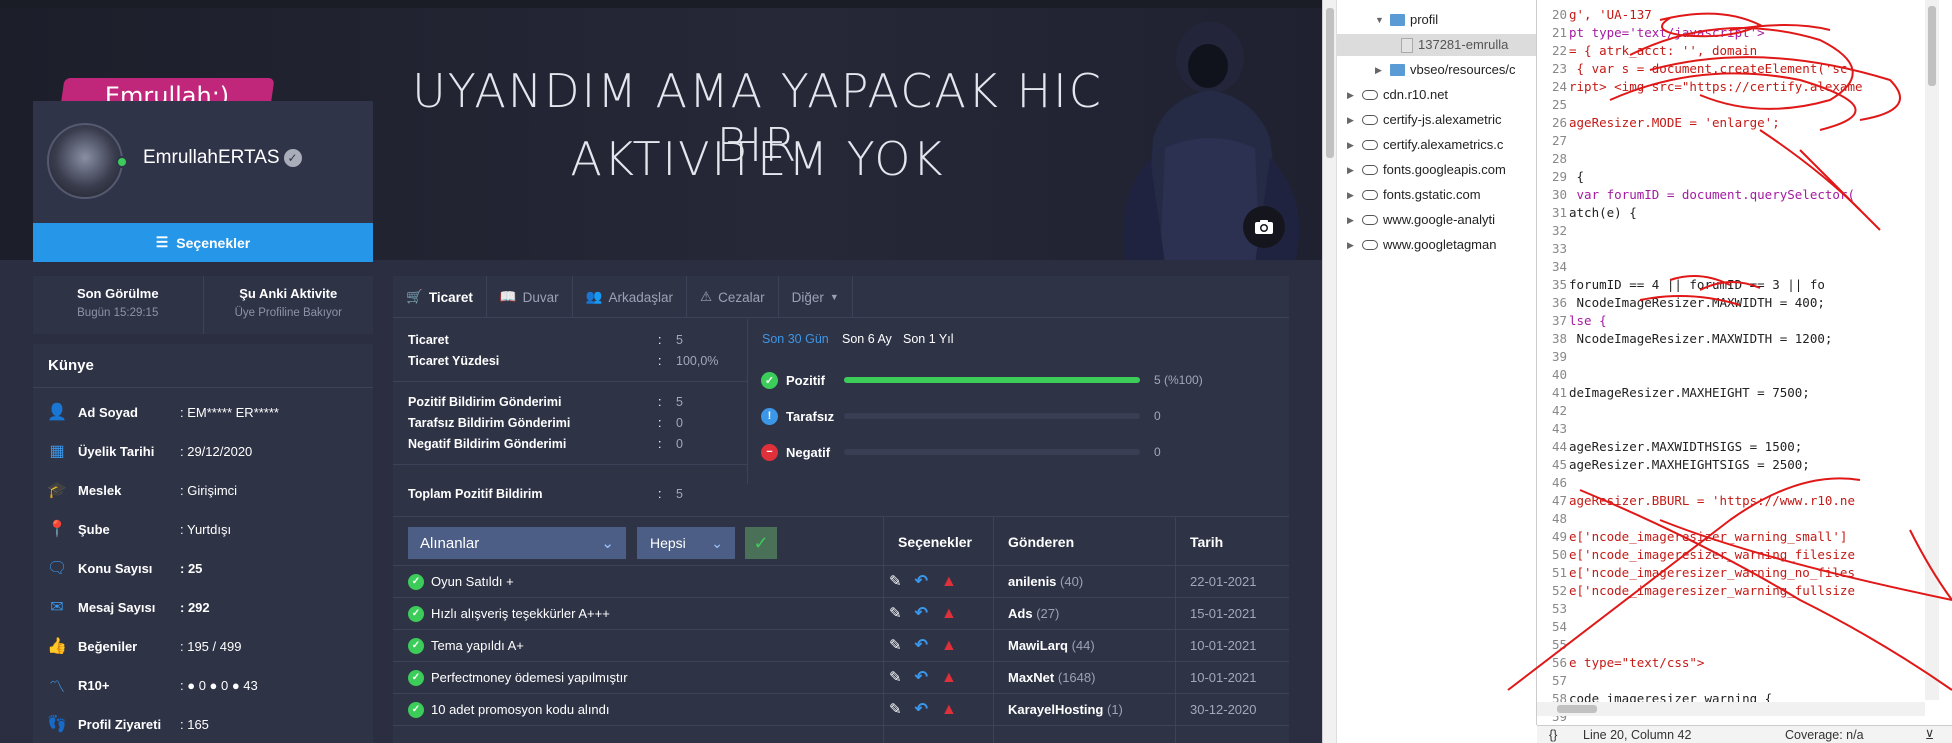  What do you see at coordinates (1553, 519) in the screenshot?
I see `code-line: 48` at bounding box center [1553, 519].